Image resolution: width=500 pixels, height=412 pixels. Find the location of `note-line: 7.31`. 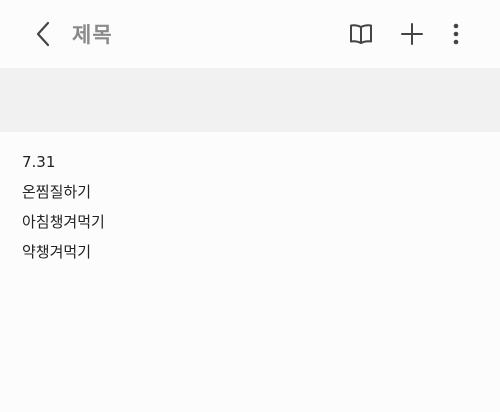

note-line: 7.31 is located at coordinates (39, 162).